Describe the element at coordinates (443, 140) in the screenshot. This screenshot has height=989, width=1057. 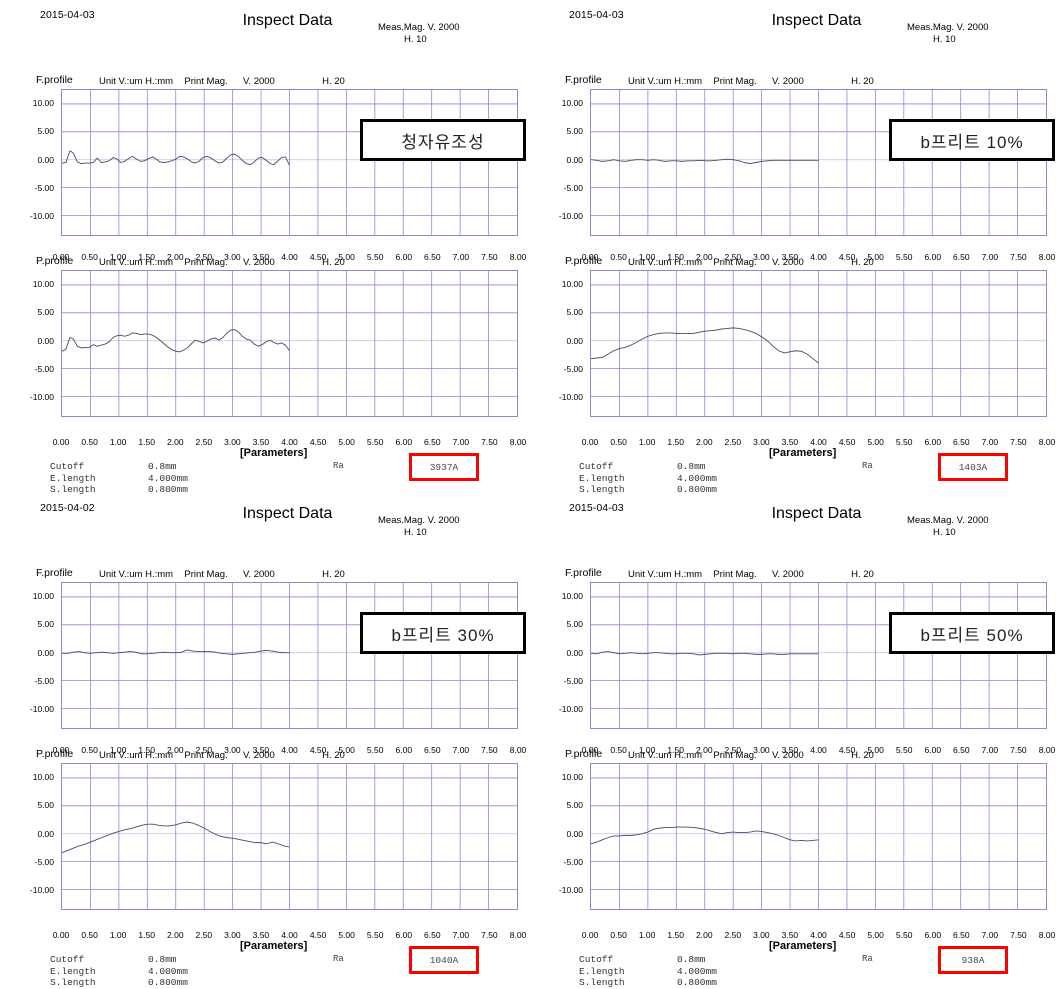
I see `sample-callout: 청자유조성` at that location.